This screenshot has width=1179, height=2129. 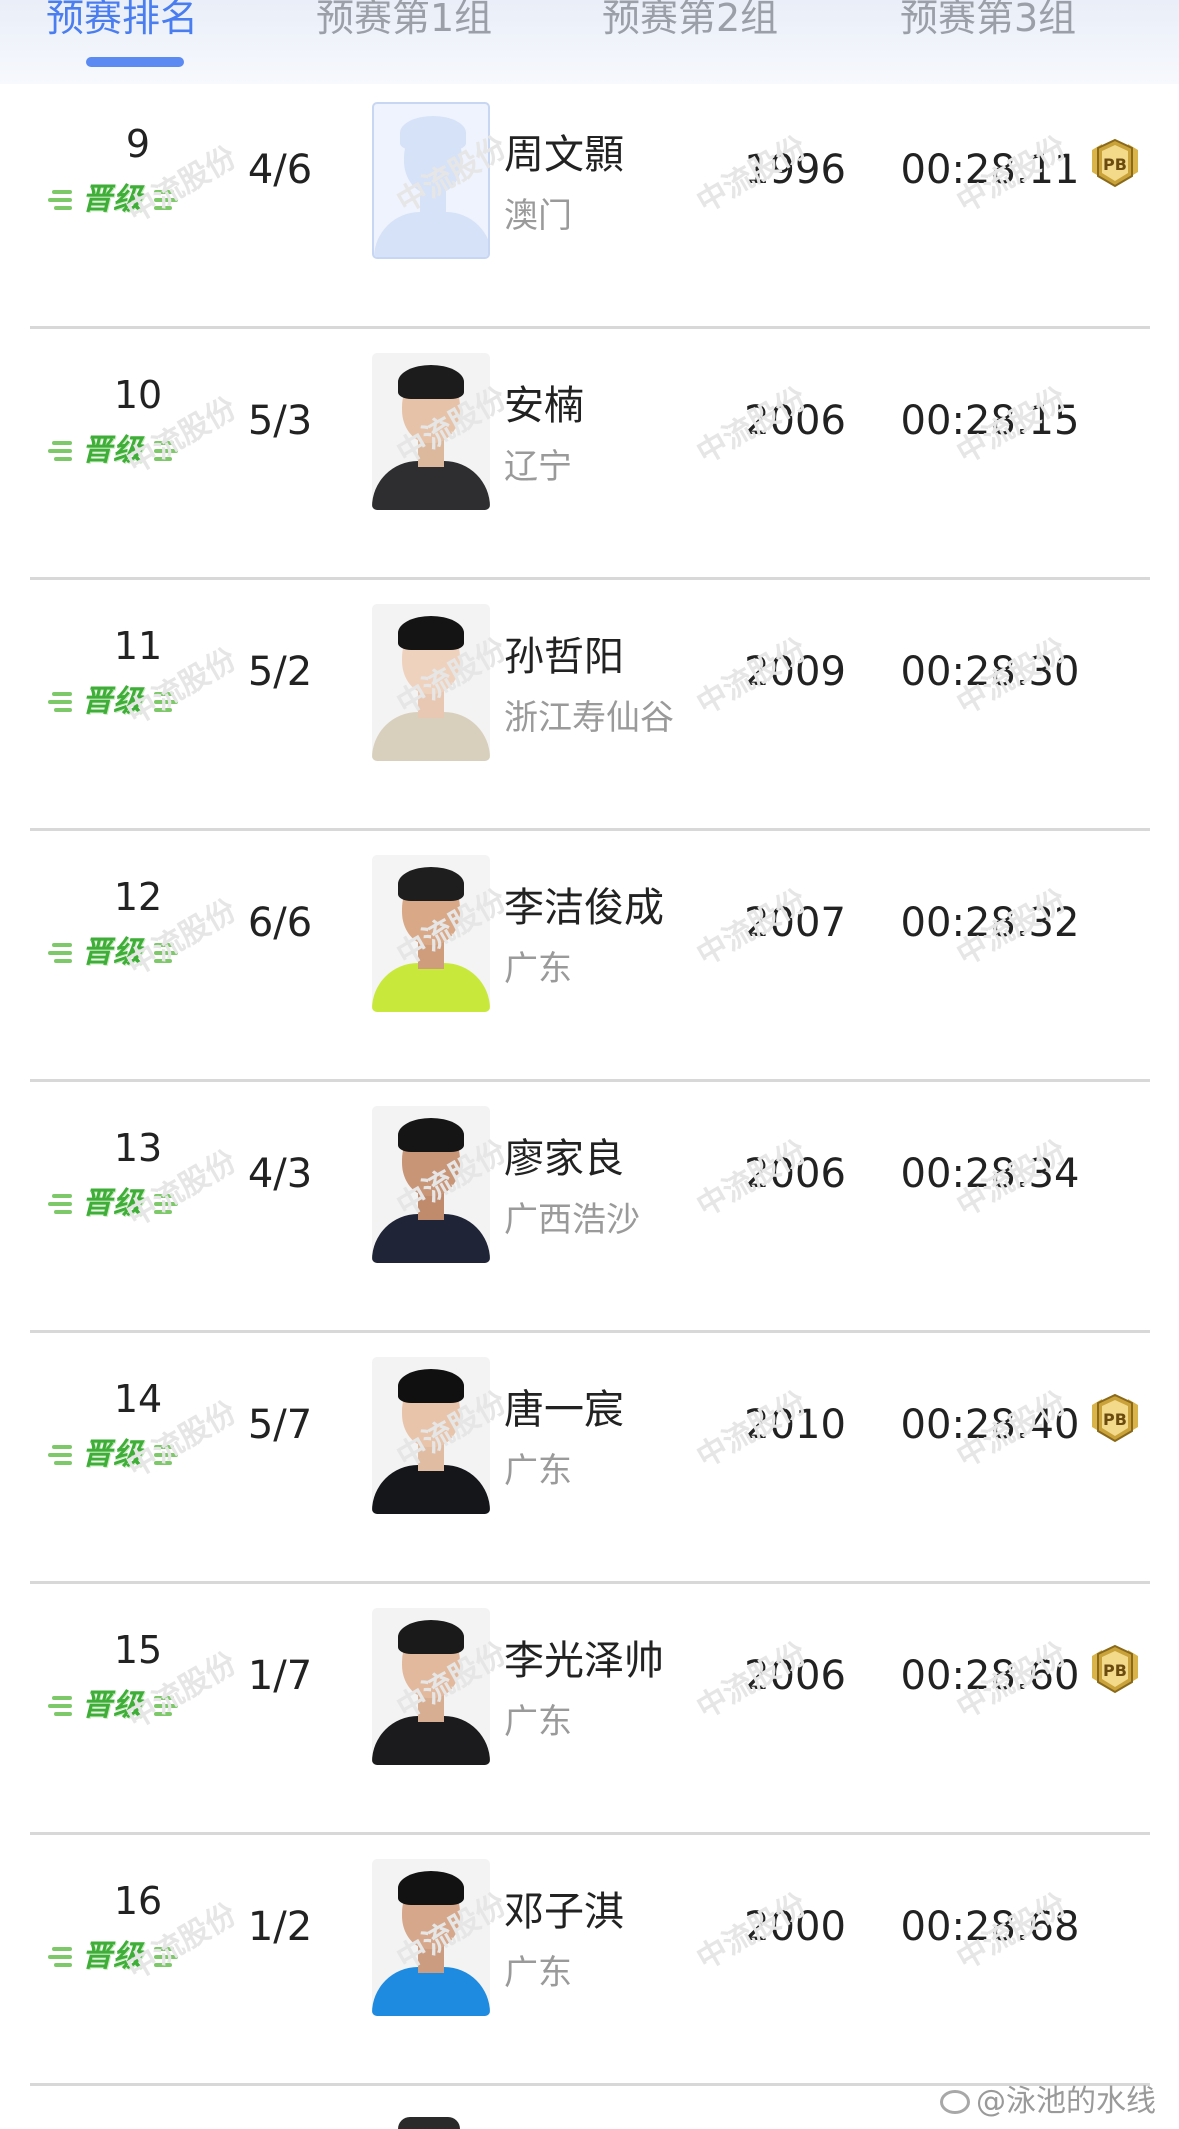 I want to click on athlete-name: 安楠, so click(x=544, y=402).